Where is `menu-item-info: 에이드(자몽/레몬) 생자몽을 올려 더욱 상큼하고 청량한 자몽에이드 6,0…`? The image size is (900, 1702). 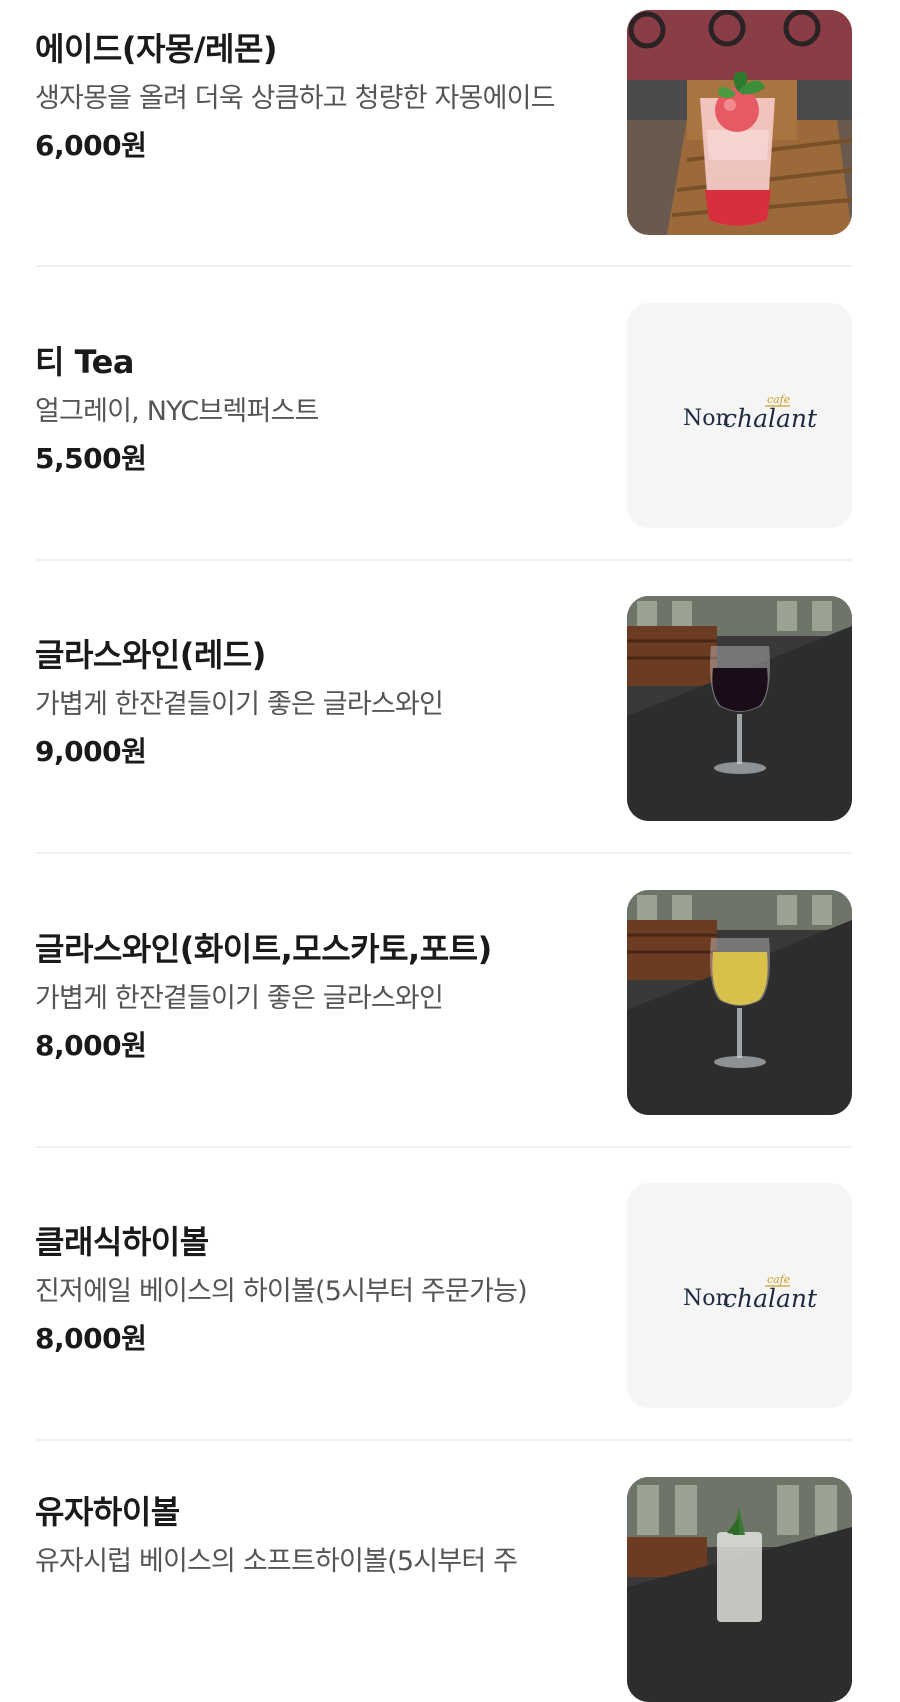 menu-item-info: 에이드(자몽/레몬) 생자몽을 올려 더욱 상큼하고 청량한 자몽에이드 6,0… is located at coordinates (315, 97).